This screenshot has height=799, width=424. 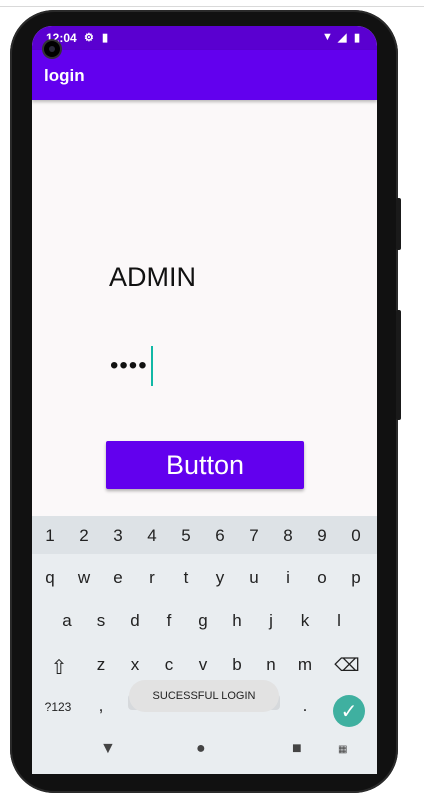 I want to click on power-button, so click(x=398, y=365).